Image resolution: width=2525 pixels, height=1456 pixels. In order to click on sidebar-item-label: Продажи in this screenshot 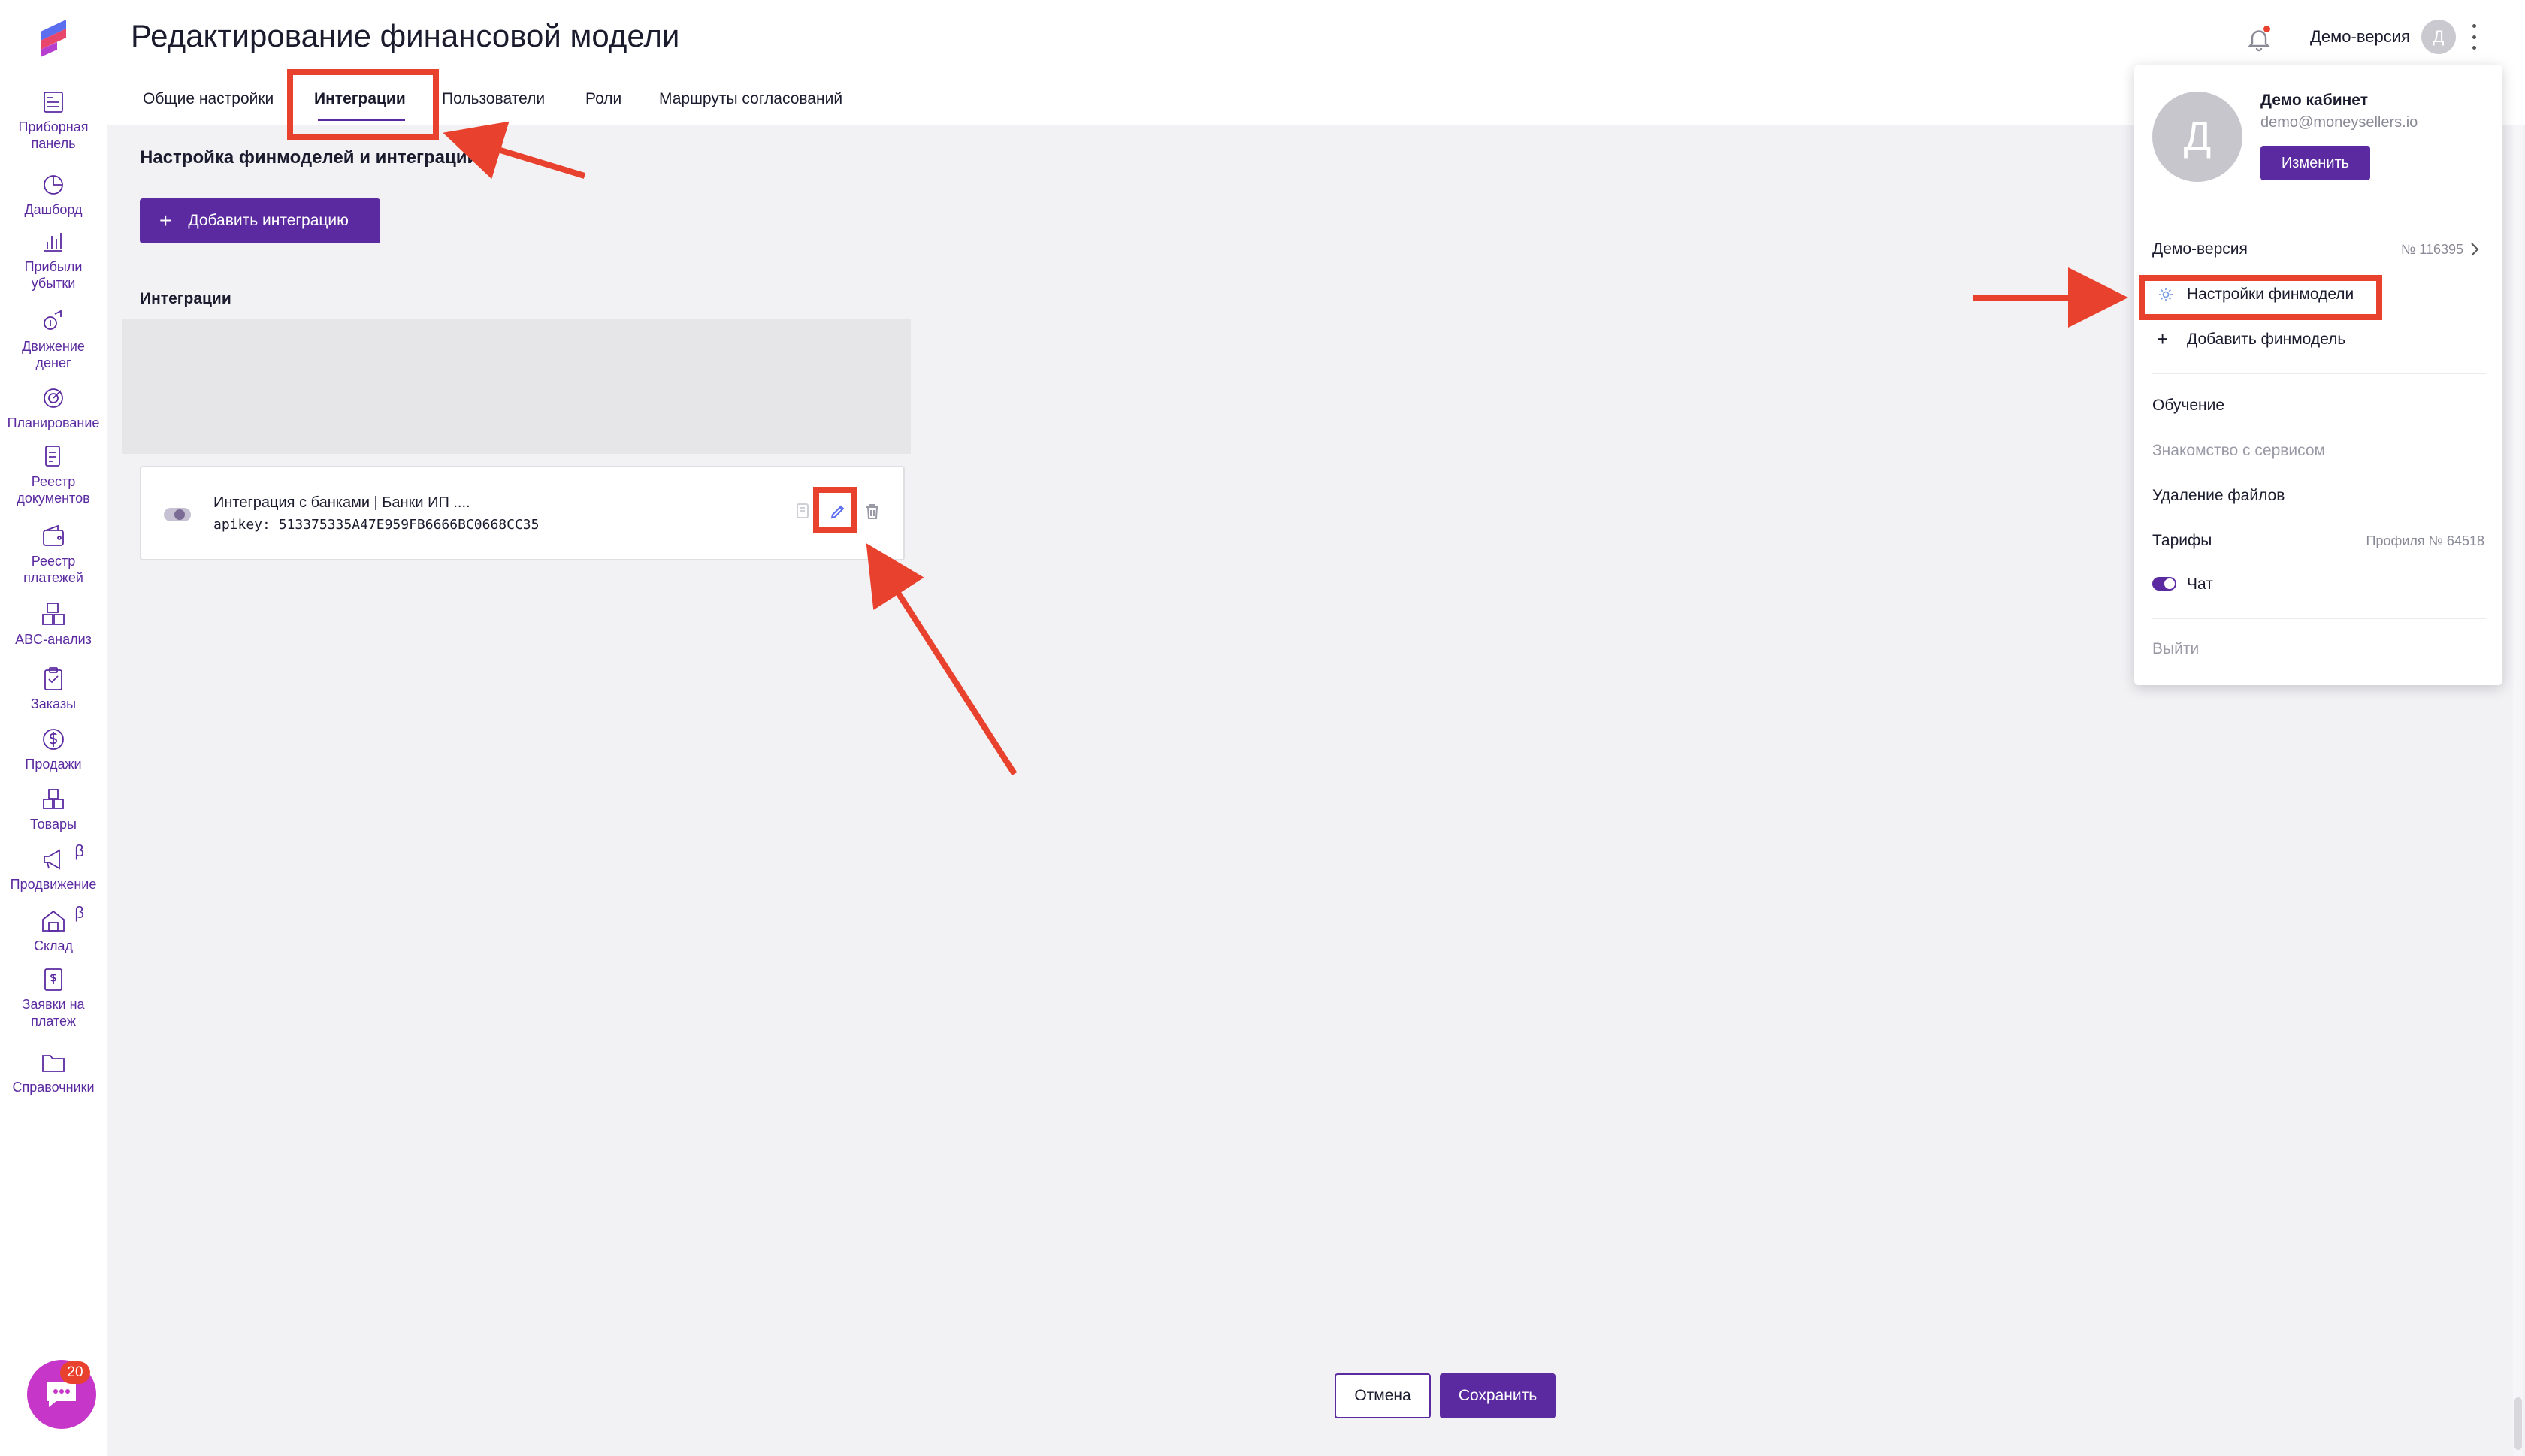, I will do `click(54, 764)`.